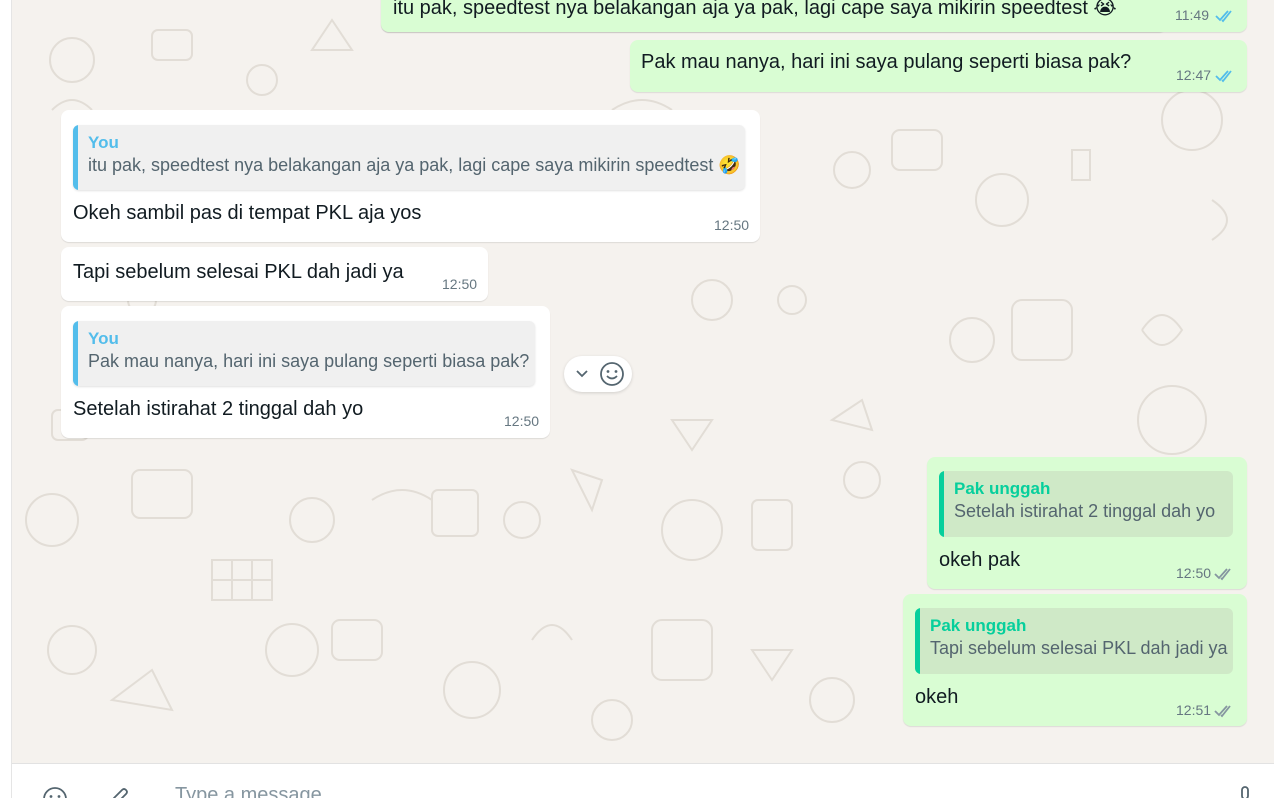 The image size is (1274, 798). I want to click on mic-icon, so click(1245, 792).